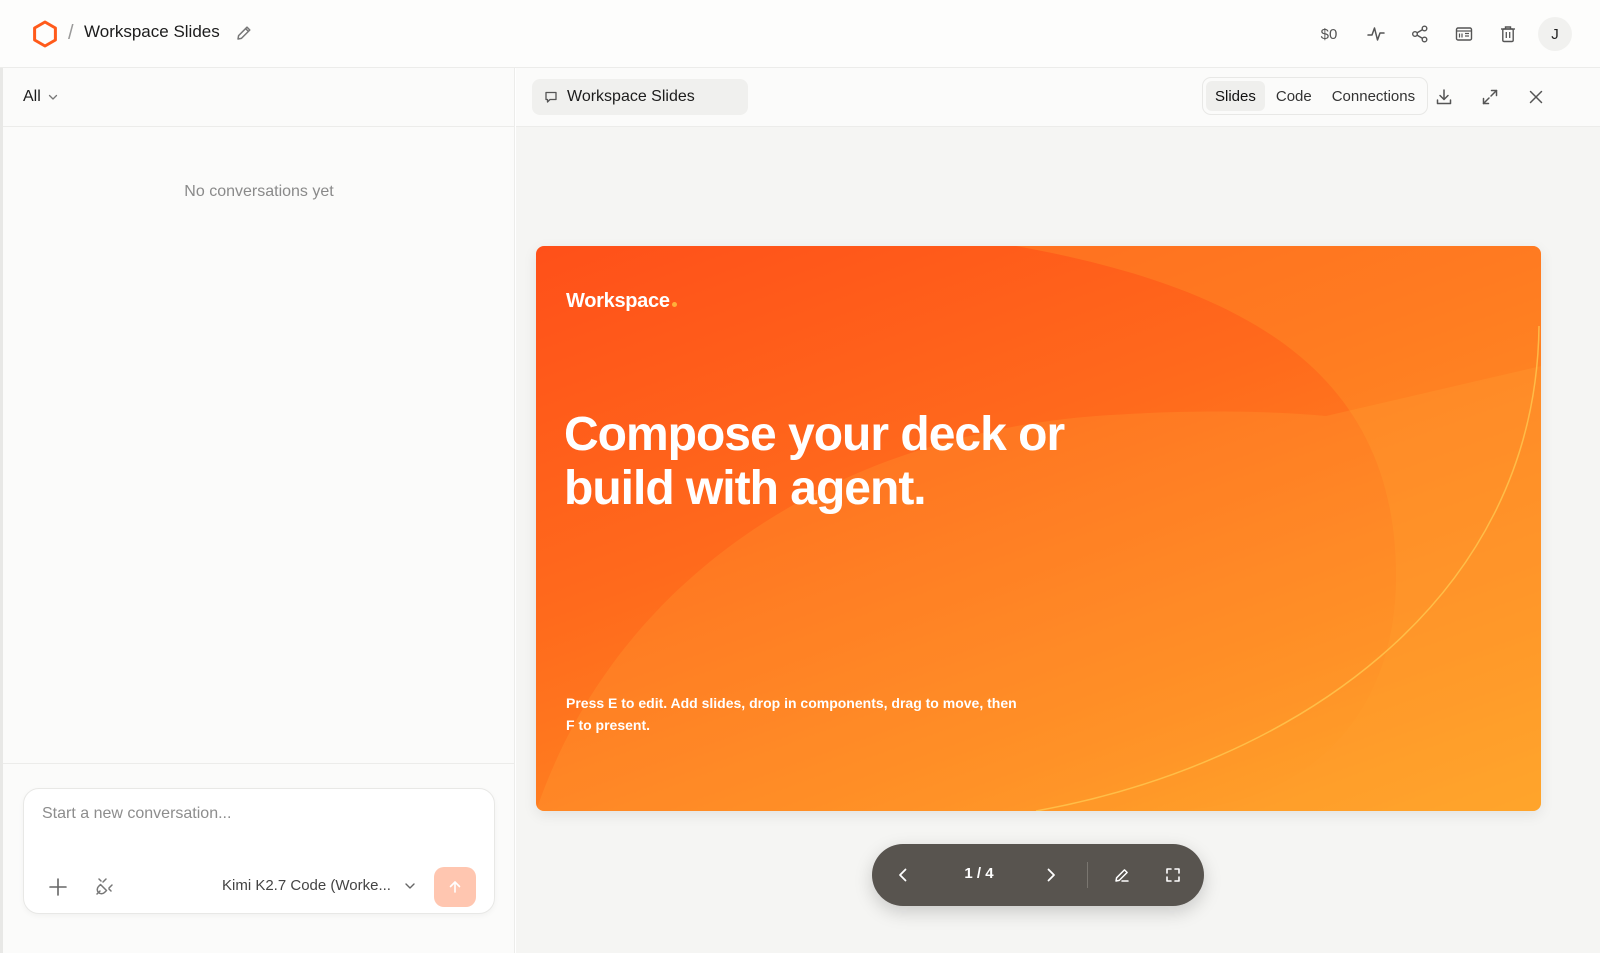 The width and height of the screenshot is (1600, 953). Describe the element at coordinates (1329, 34) in the screenshot. I see `cost-indicator: $0` at that location.